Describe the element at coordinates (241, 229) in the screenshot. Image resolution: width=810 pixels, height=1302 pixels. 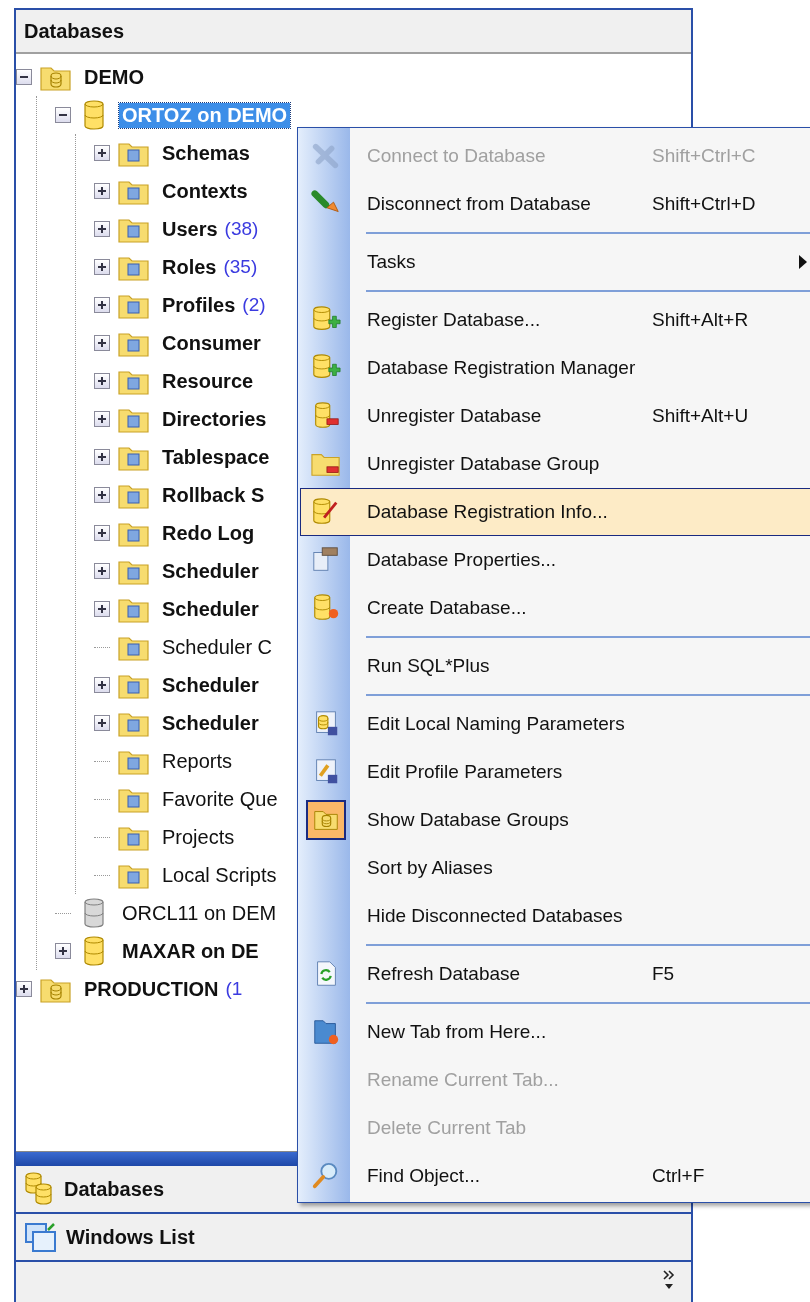
I see `item-count: (38)` at that location.